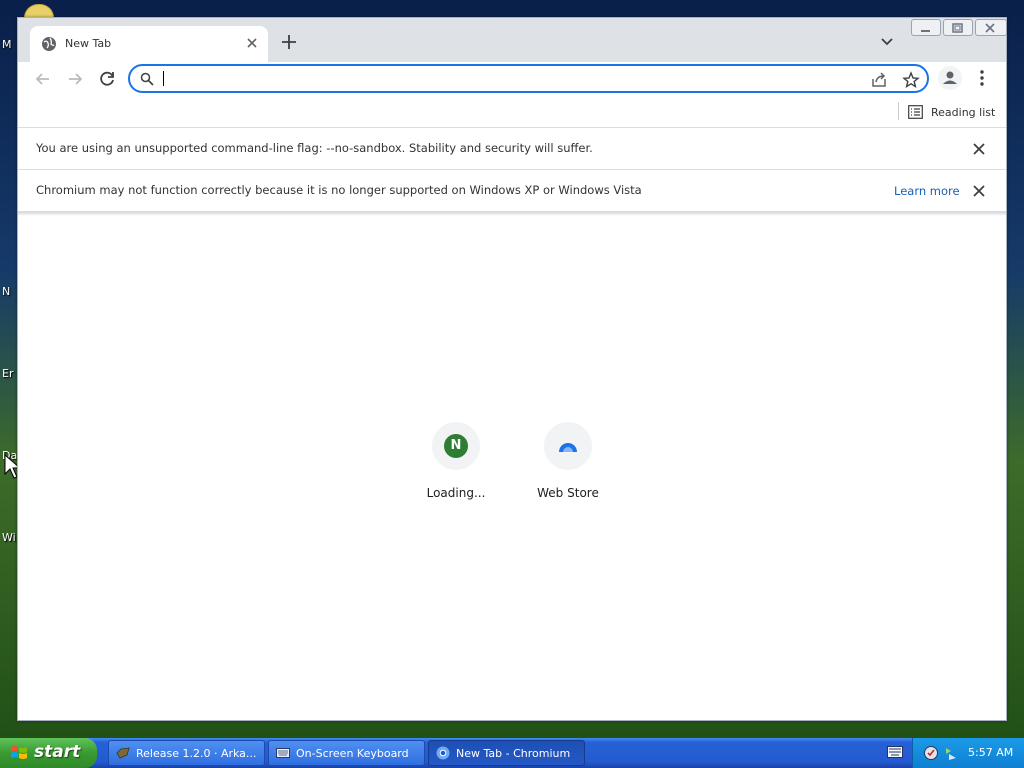 The width and height of the screenshot is (1024, 768). Describe the element at coordinates (512, 214) in the screenshot. I see `content-divider` at that location.